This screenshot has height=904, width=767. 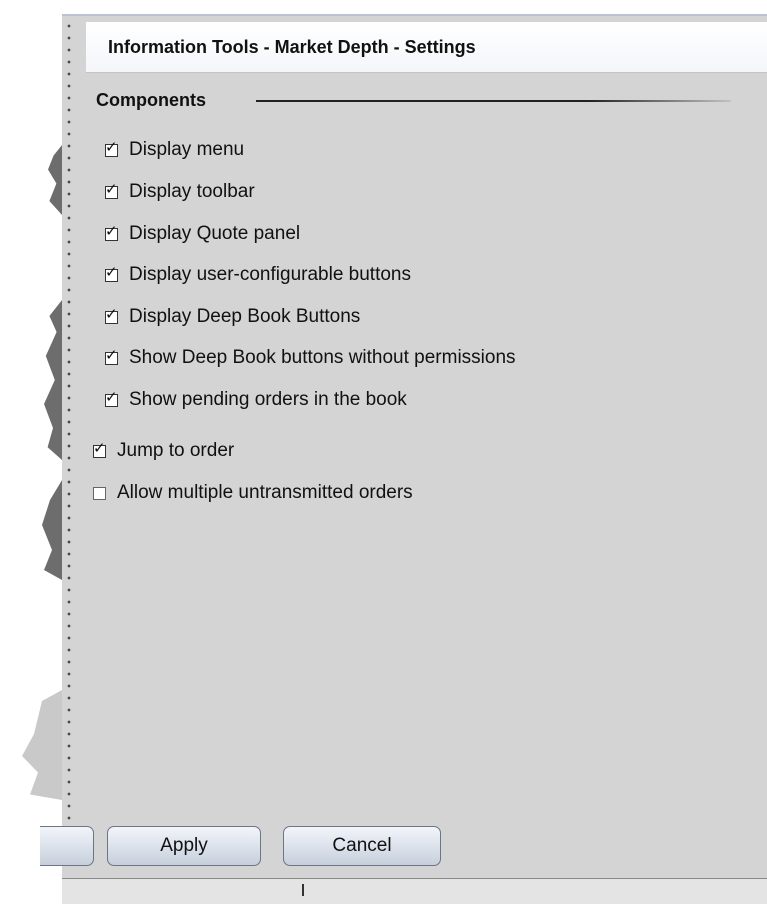 I want to click on option-display-user-buttons: ✓ Display user-configurable buttons, so click(x=258, y=275).